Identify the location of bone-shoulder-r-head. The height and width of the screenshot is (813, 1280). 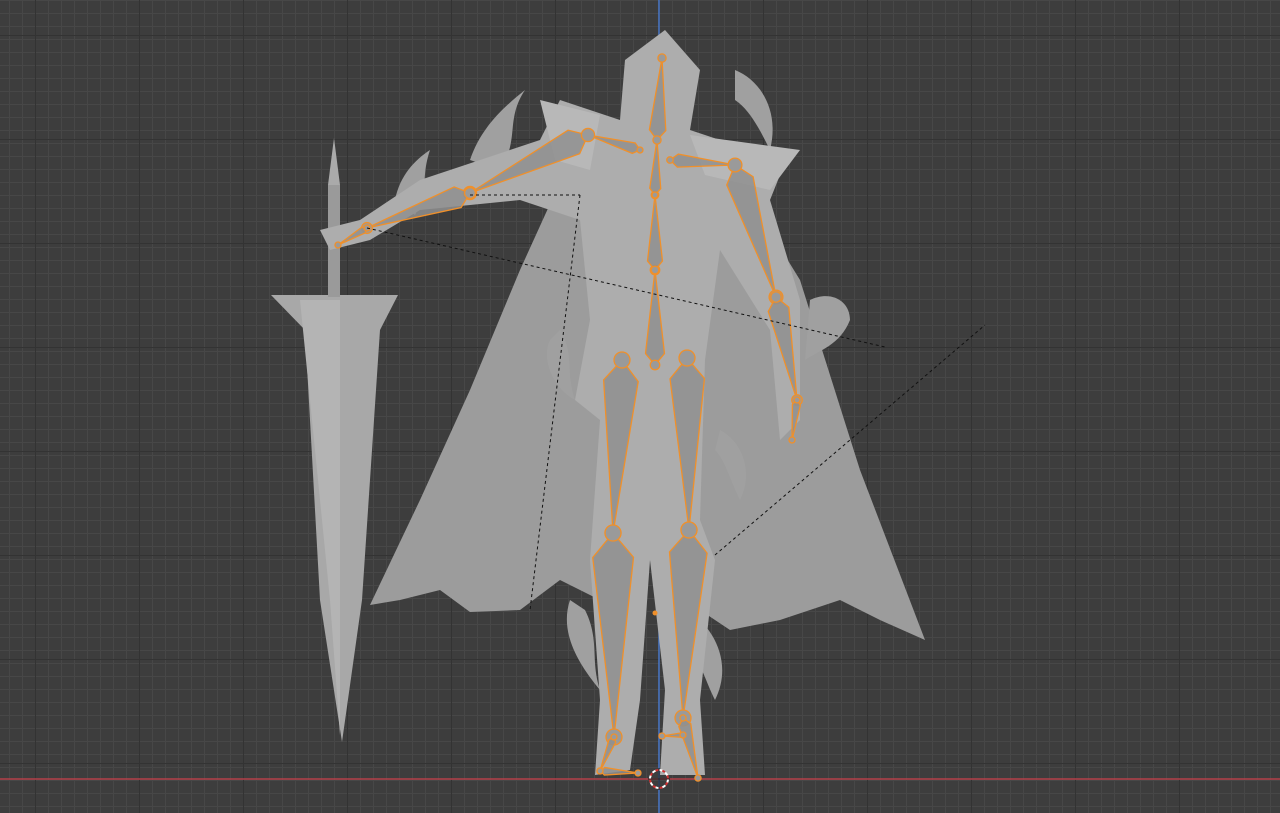
(670, 160).